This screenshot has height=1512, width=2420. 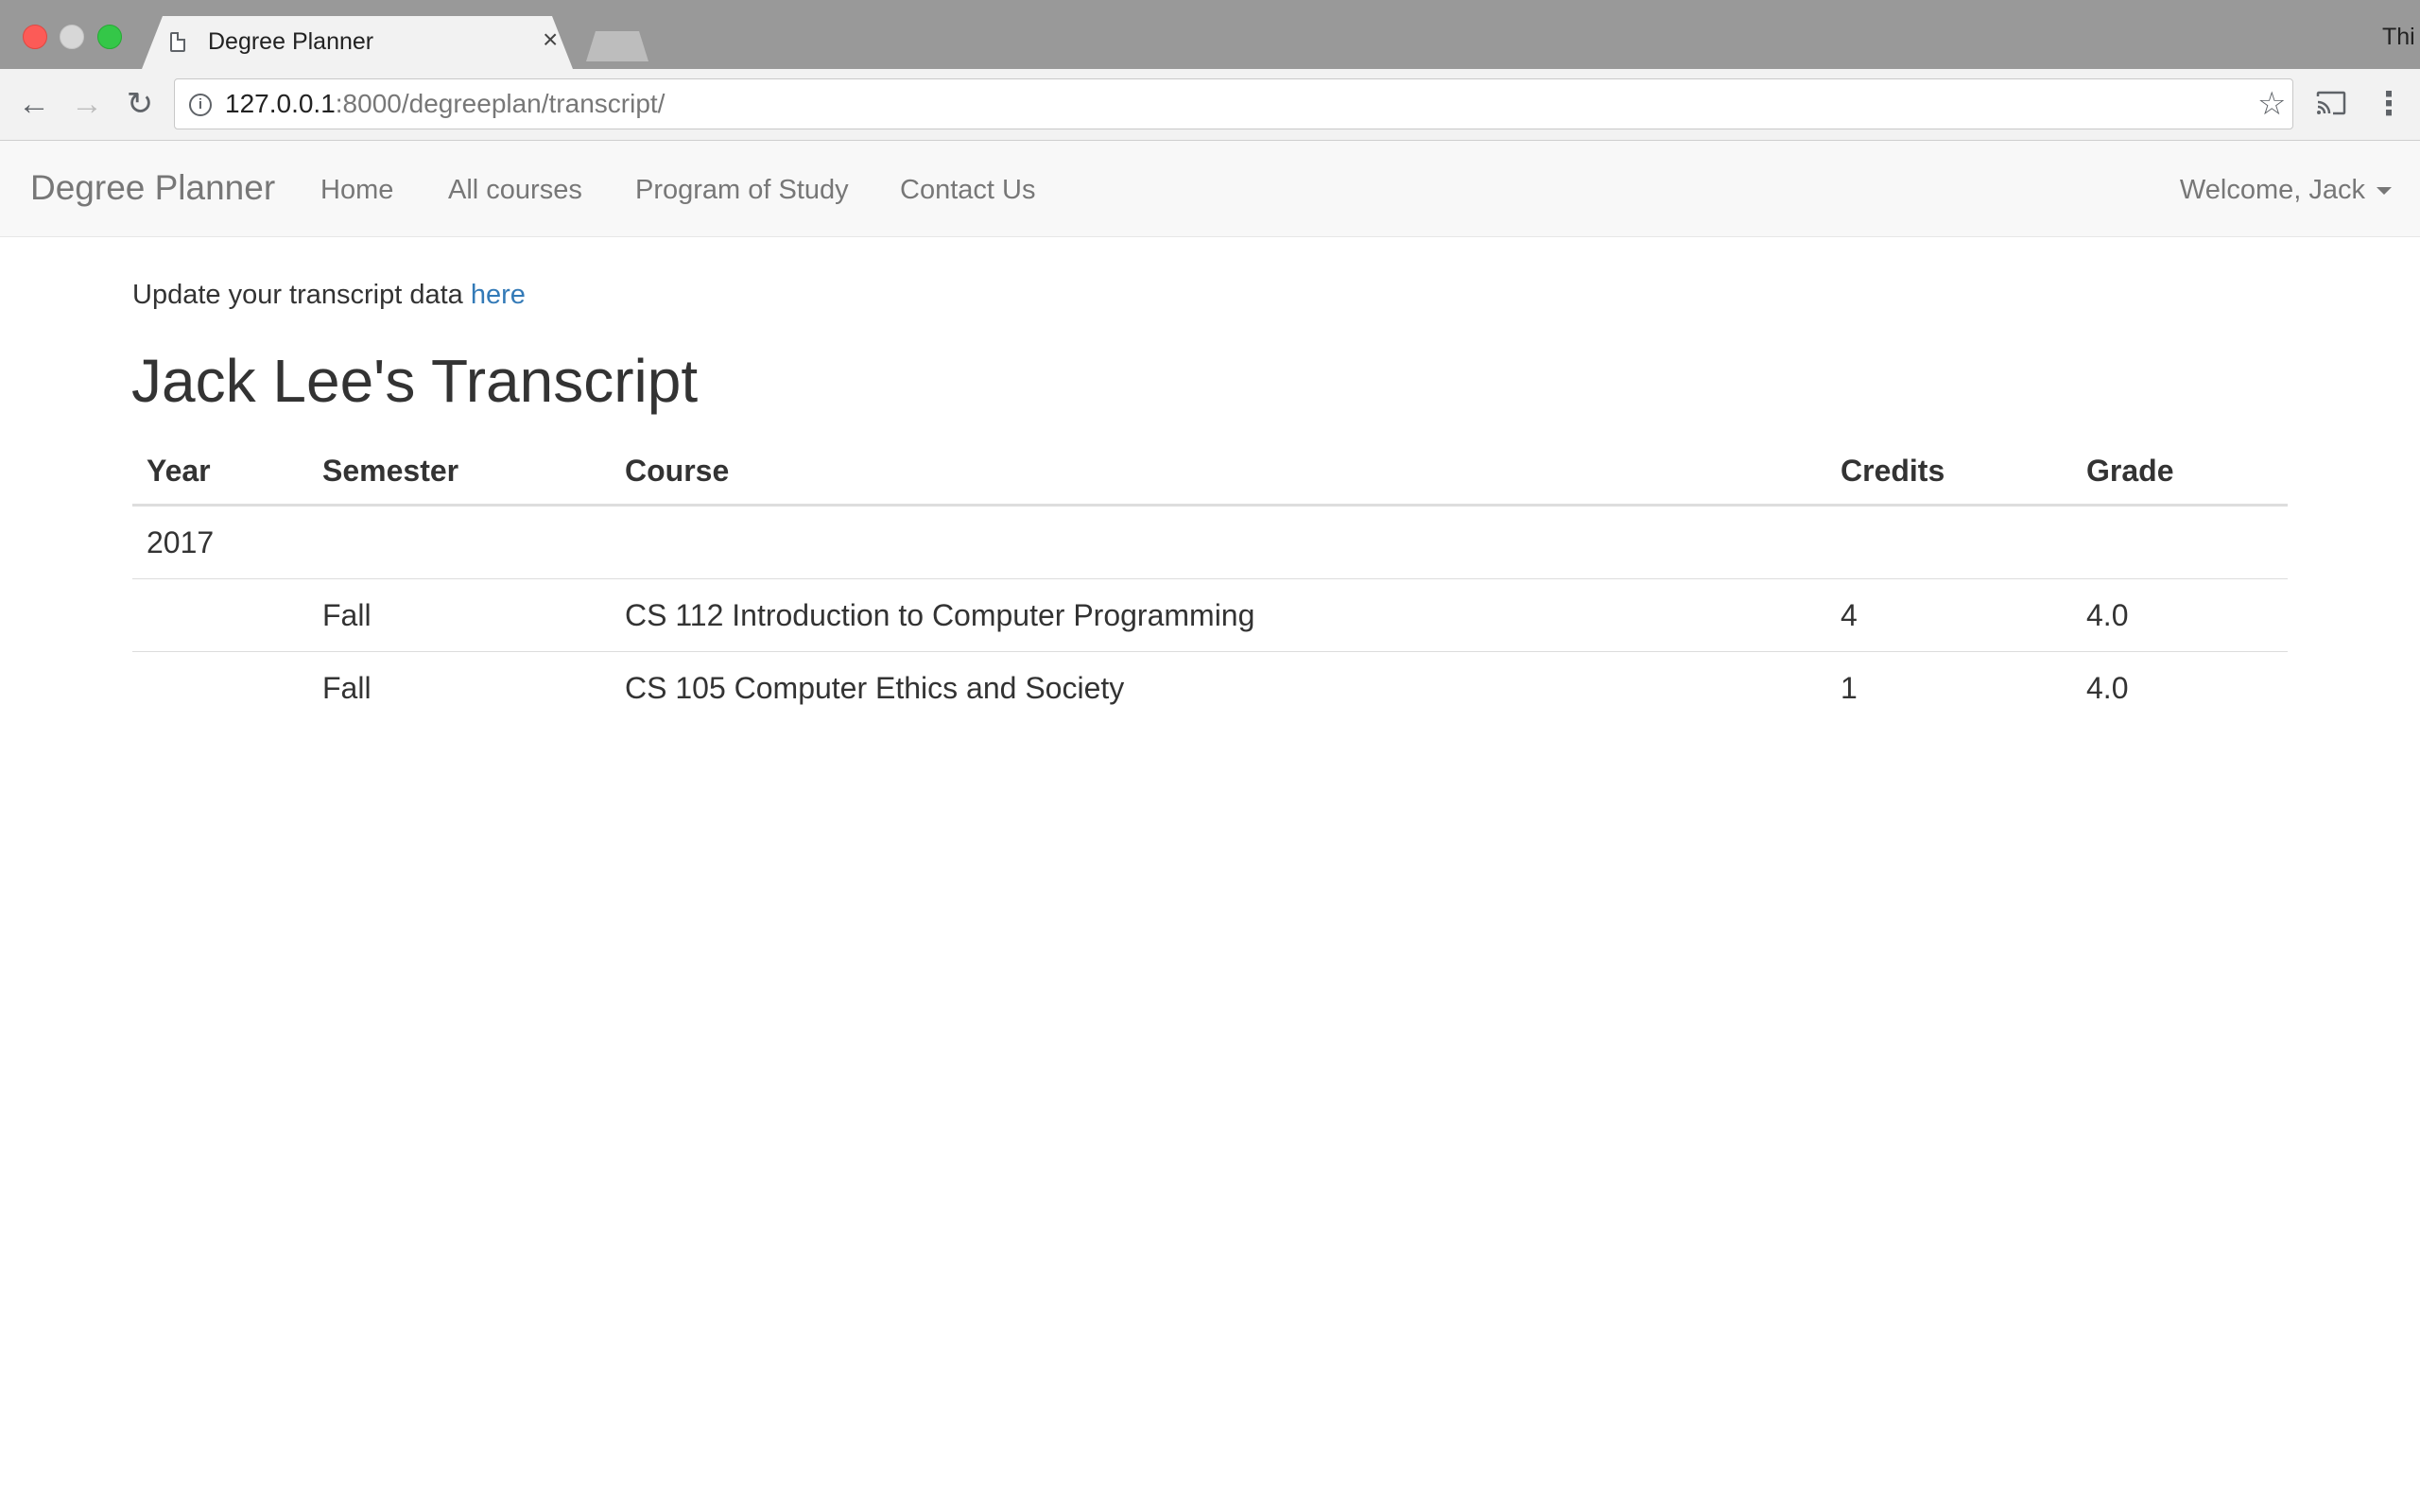 I want to click on header-grade: Grade, so click(x=2180, y=472).